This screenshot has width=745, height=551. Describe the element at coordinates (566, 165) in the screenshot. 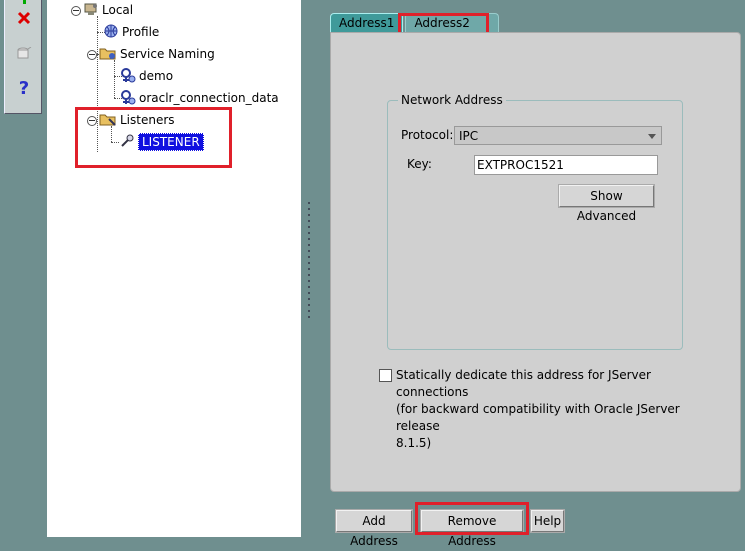

I see `key-input: EXTPROC1521` at that location.